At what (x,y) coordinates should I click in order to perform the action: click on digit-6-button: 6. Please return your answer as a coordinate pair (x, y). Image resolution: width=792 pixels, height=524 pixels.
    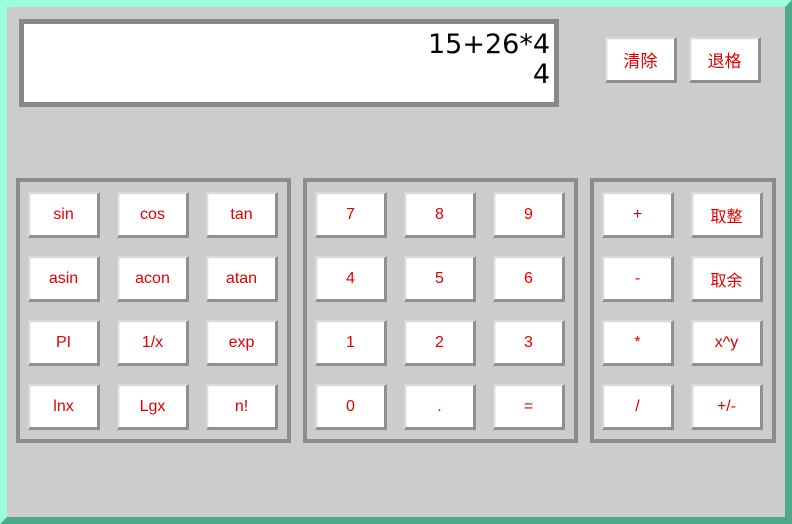
    Looking at the image, I should click on (529, 279).